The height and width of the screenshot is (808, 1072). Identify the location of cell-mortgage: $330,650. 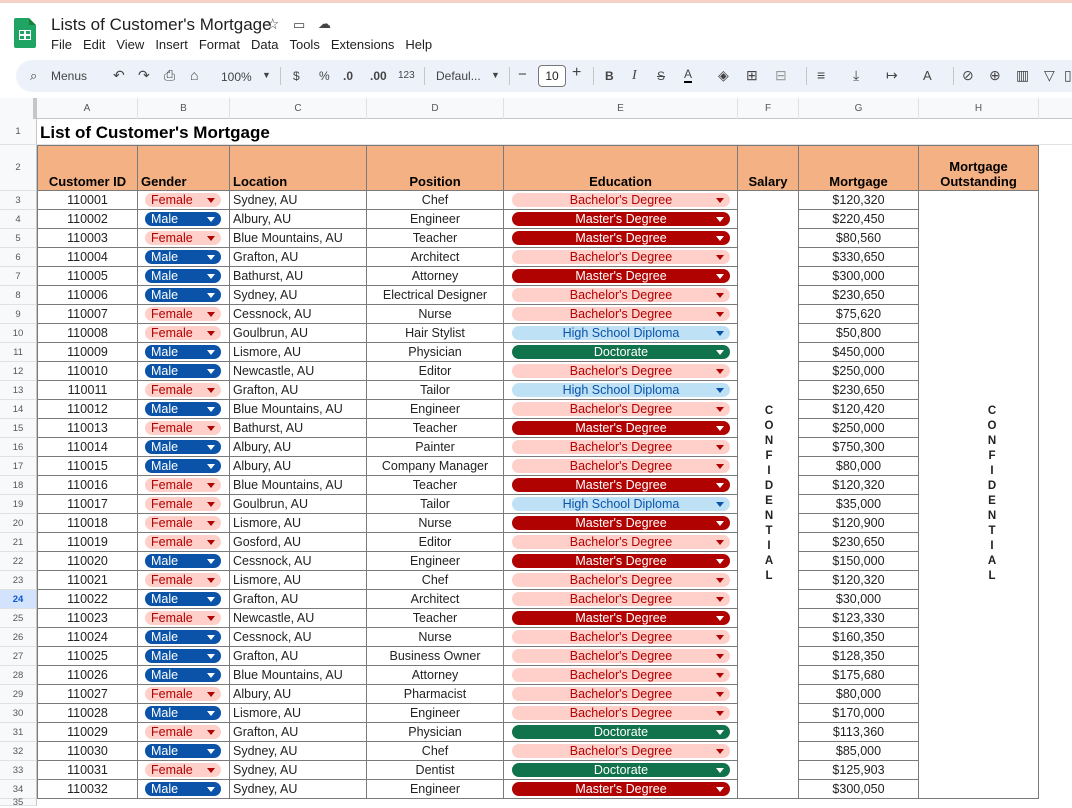
(859, 257).